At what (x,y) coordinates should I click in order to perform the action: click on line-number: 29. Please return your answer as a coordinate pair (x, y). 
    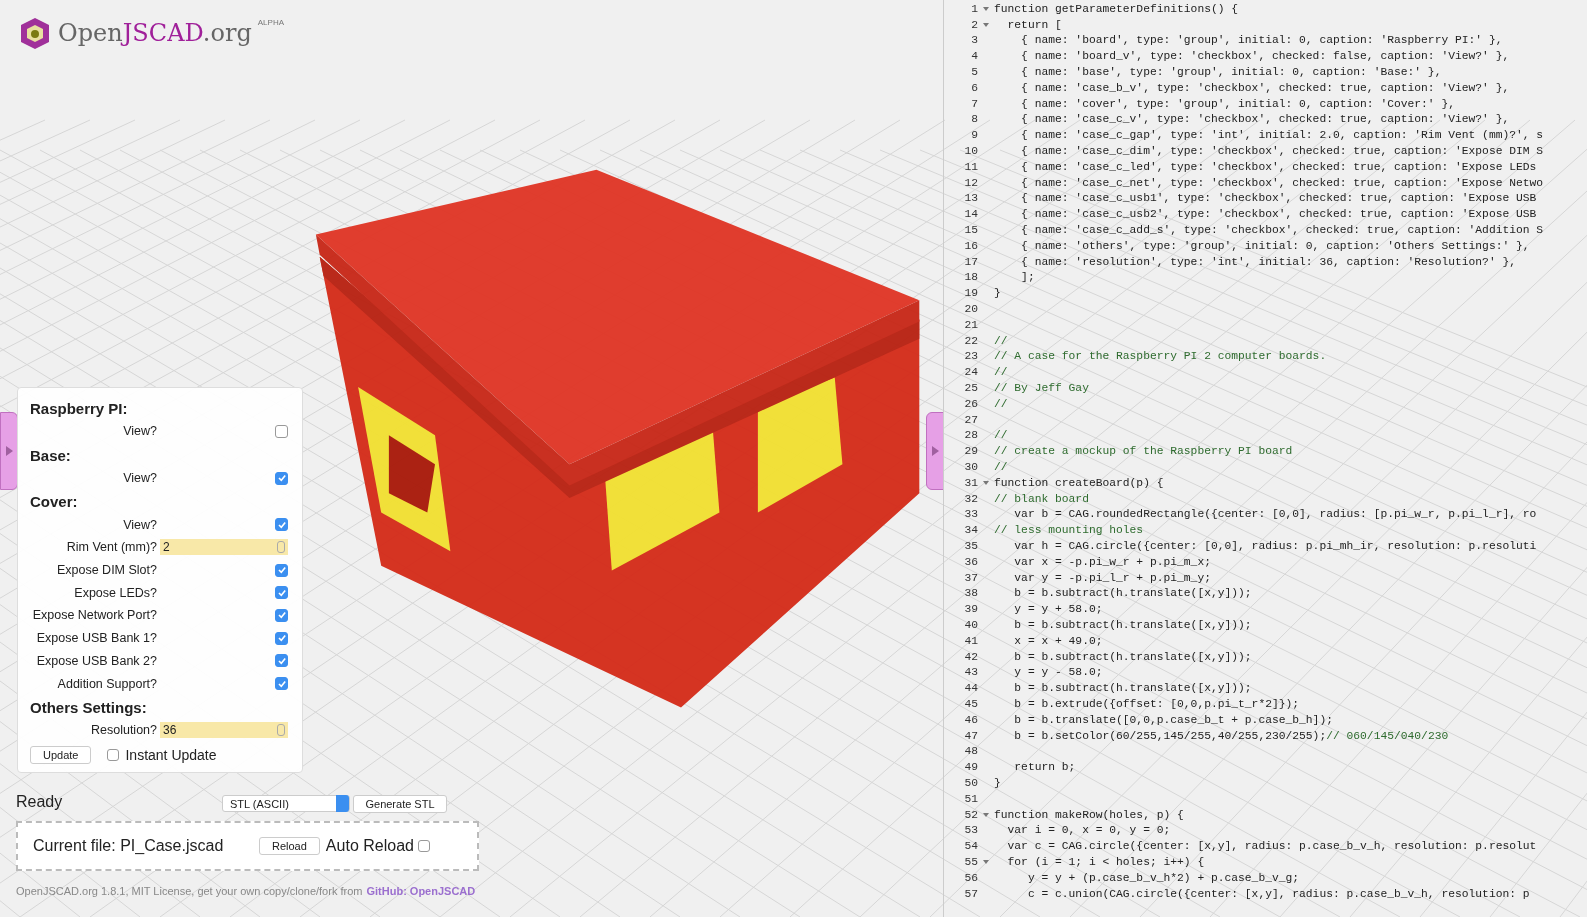
    Looking at the image, I should click on (970, 451).